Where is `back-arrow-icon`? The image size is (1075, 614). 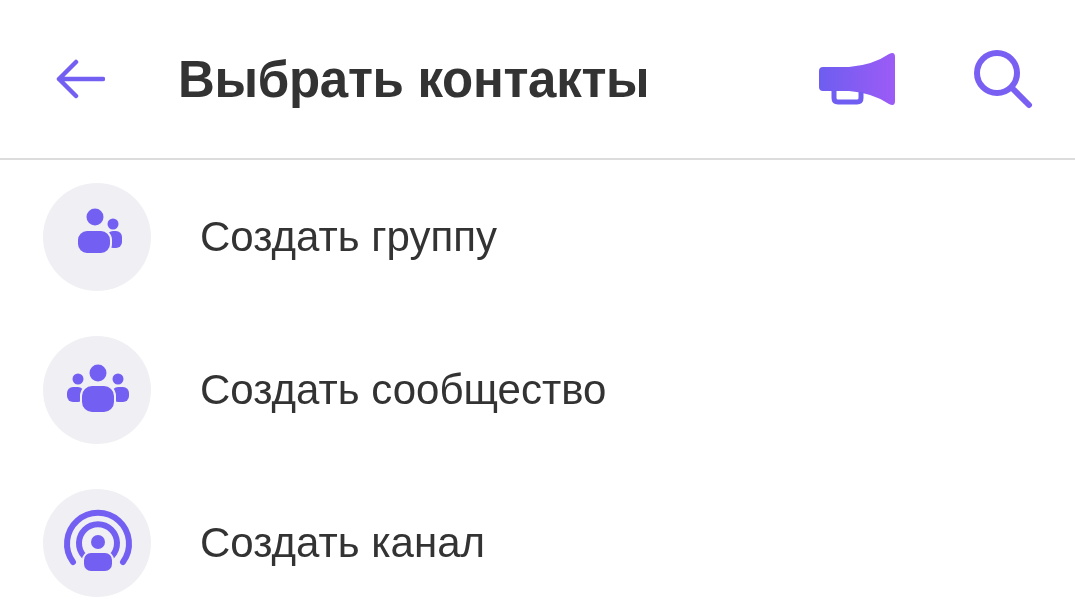 back-arrow-icon is located at coordinates (80, 79).